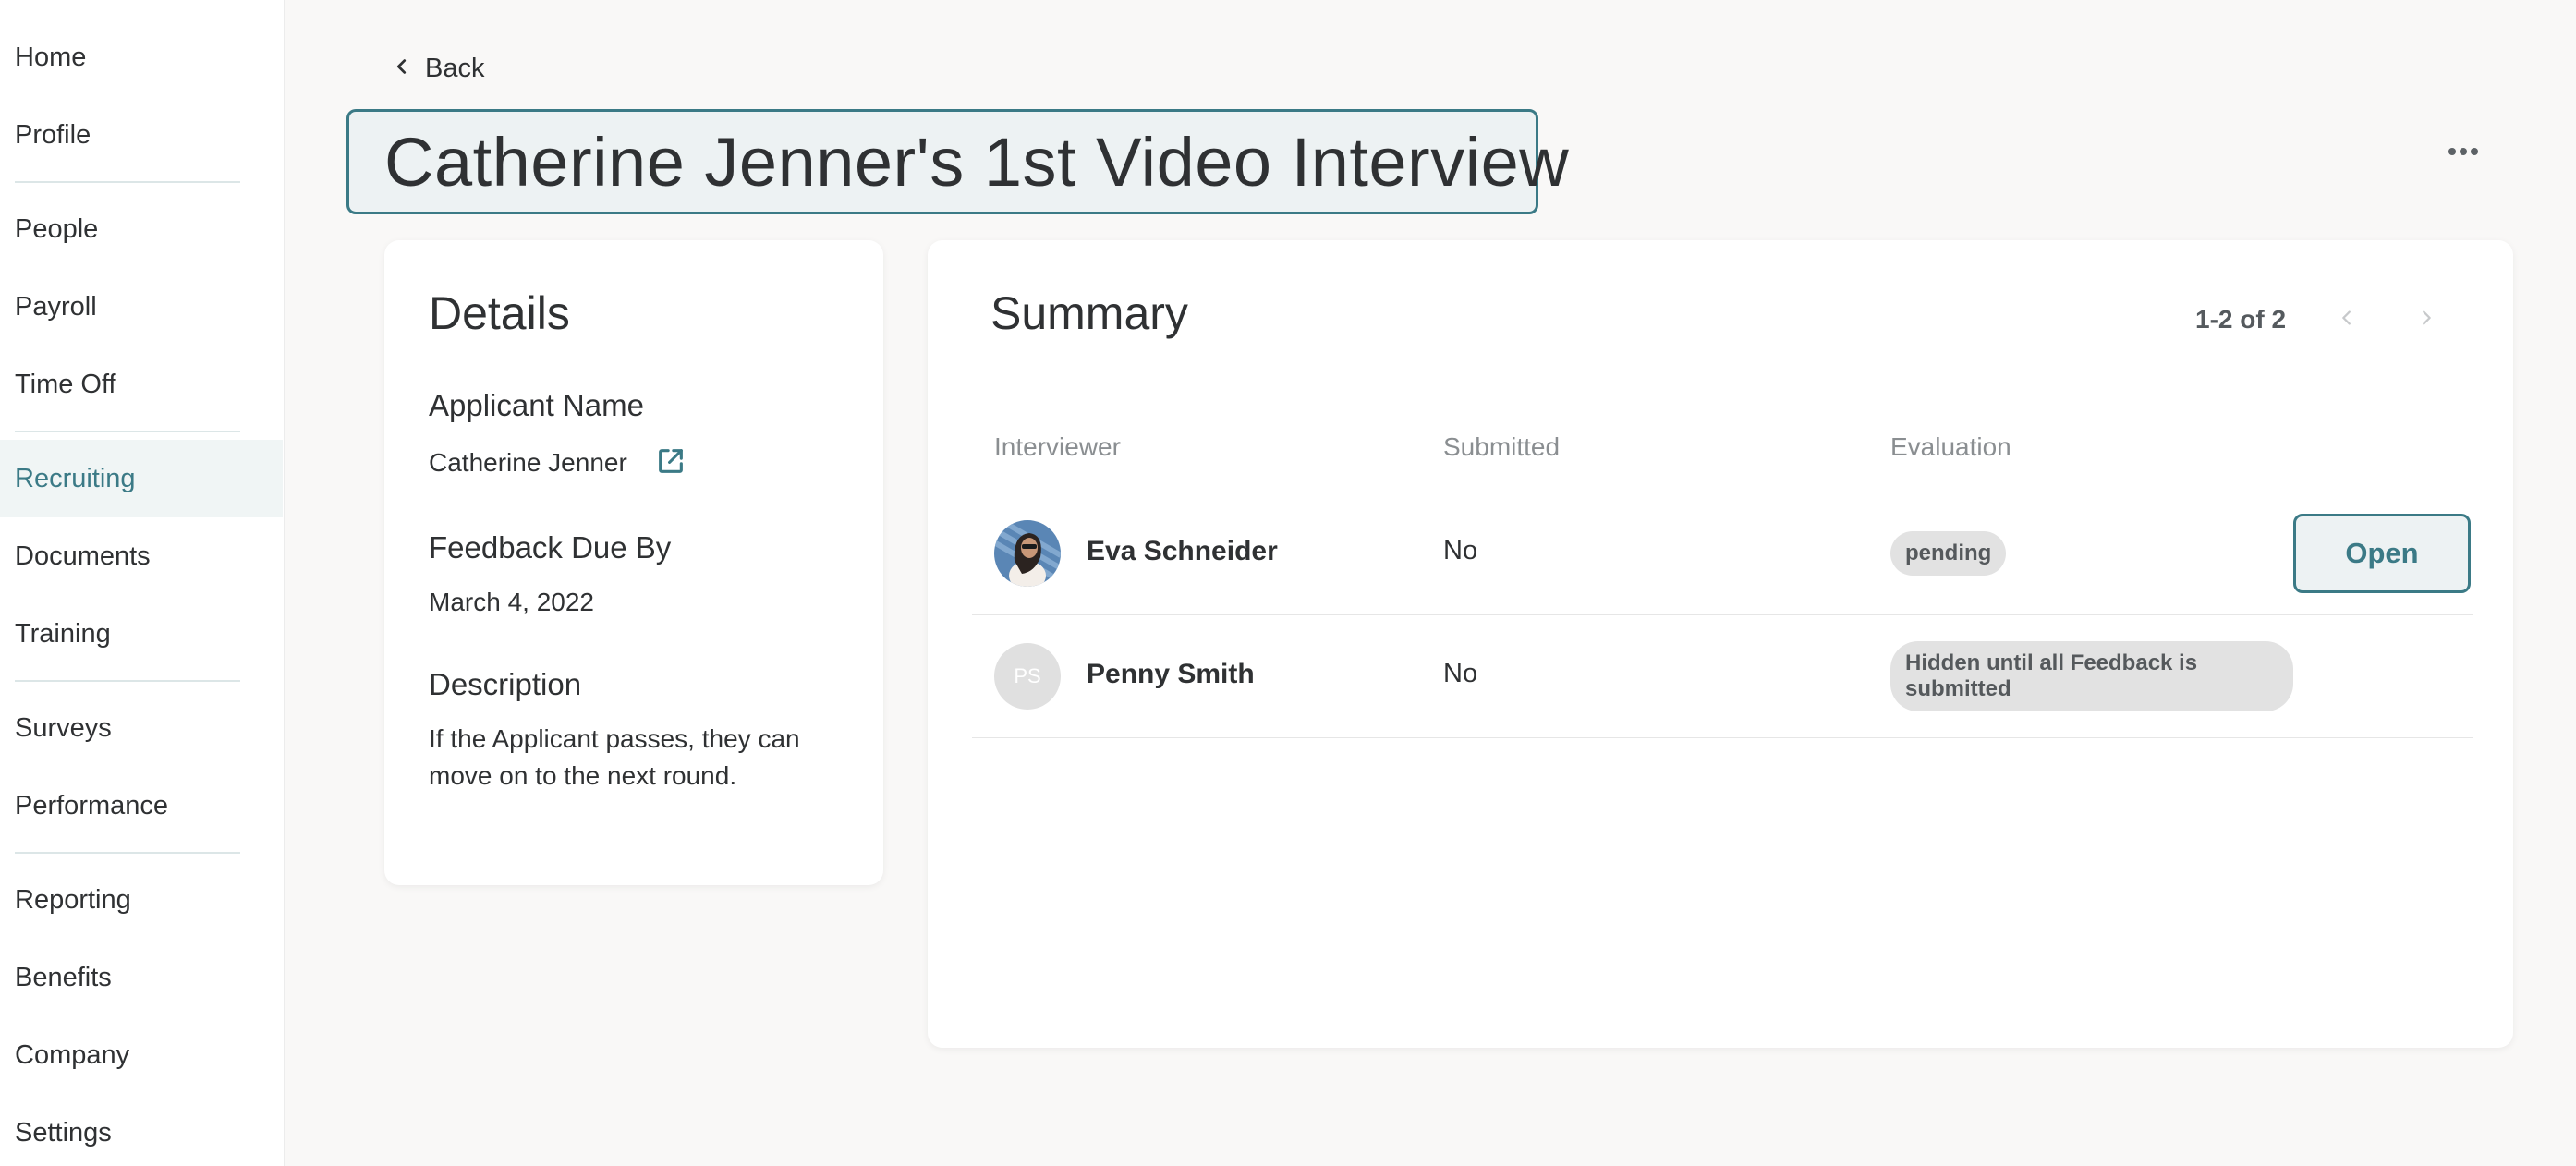 This screenshot has height=1166, width=2576. Describe the element at coordinates (528, 462) in the screenshot. I see `applicant-name-value: Catherine Jenner` at that location.